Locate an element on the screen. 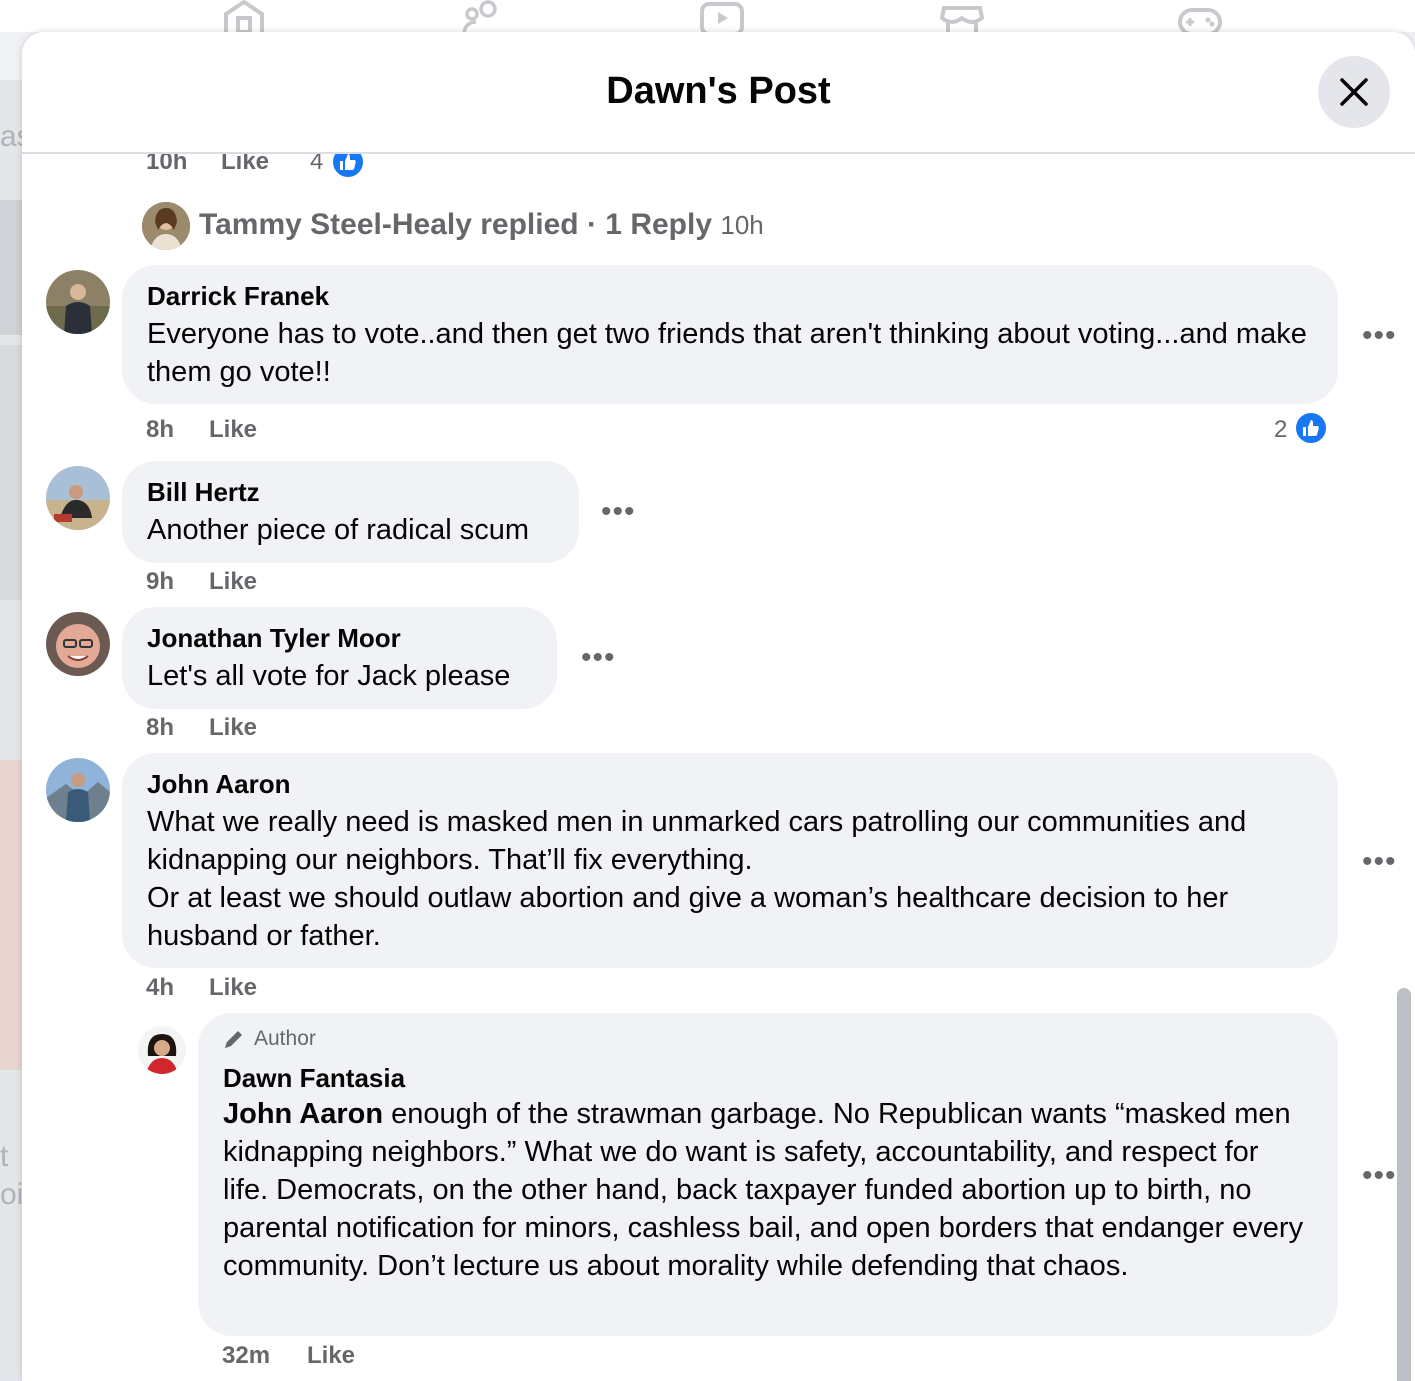  comment-text: Let's all vote for Jack please is located at coordinates (329, 676).